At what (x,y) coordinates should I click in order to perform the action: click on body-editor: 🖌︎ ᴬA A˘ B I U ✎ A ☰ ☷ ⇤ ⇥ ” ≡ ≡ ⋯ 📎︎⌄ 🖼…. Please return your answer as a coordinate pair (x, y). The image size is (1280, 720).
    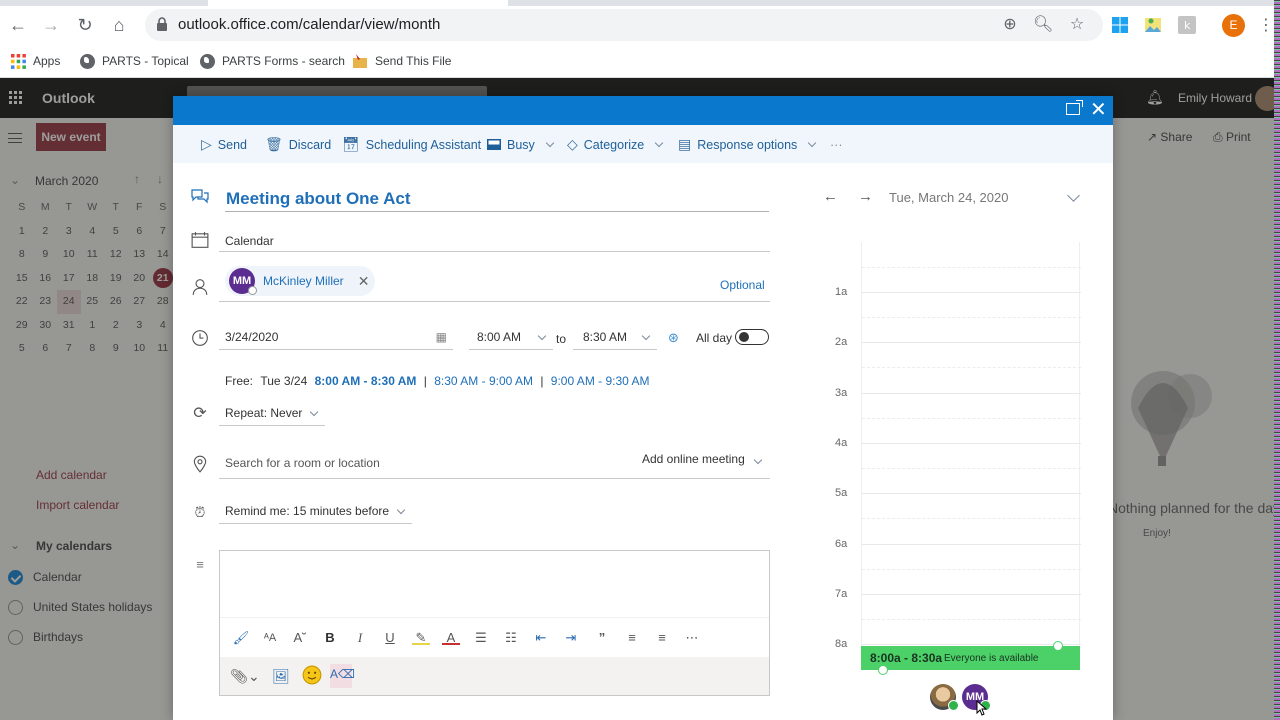
    Looking at the image, I should click on (494, 623).